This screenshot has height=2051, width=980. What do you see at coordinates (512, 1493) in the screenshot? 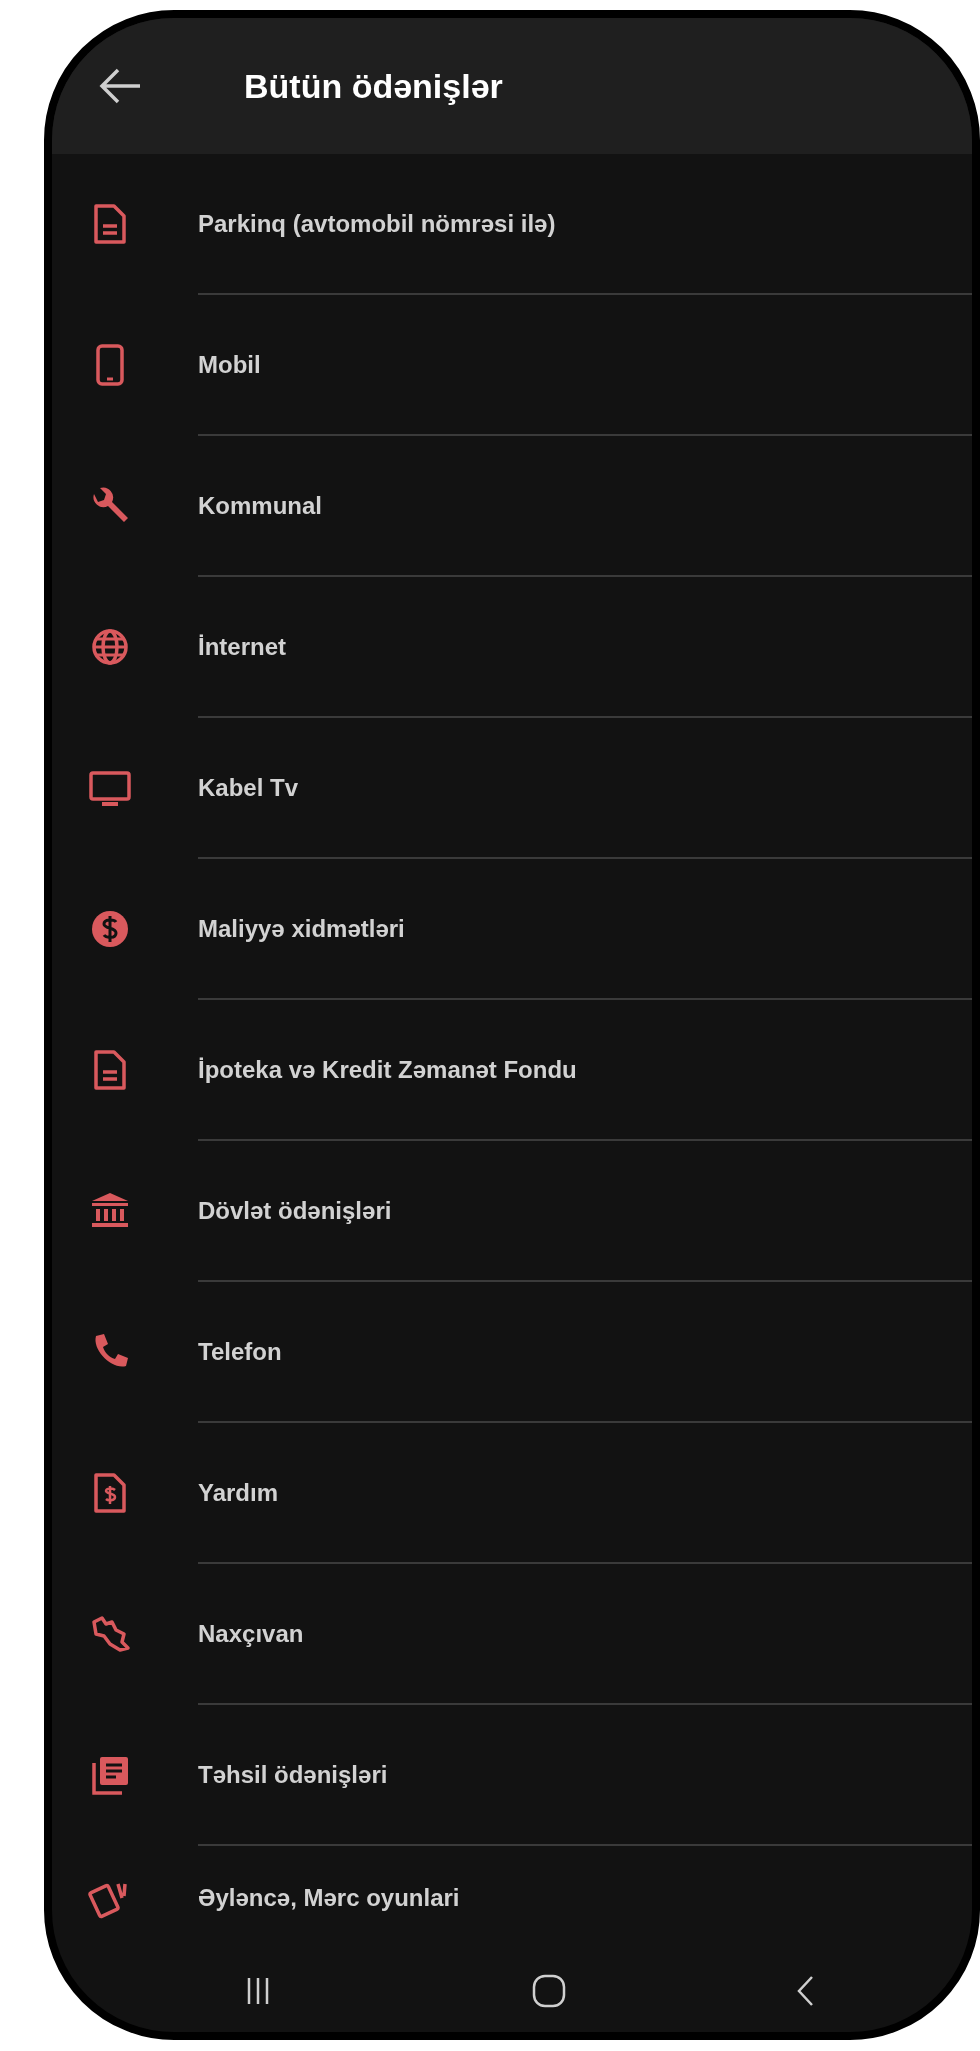
I see `payment-category-item: Yardım` at bounding box center [512, 1493].